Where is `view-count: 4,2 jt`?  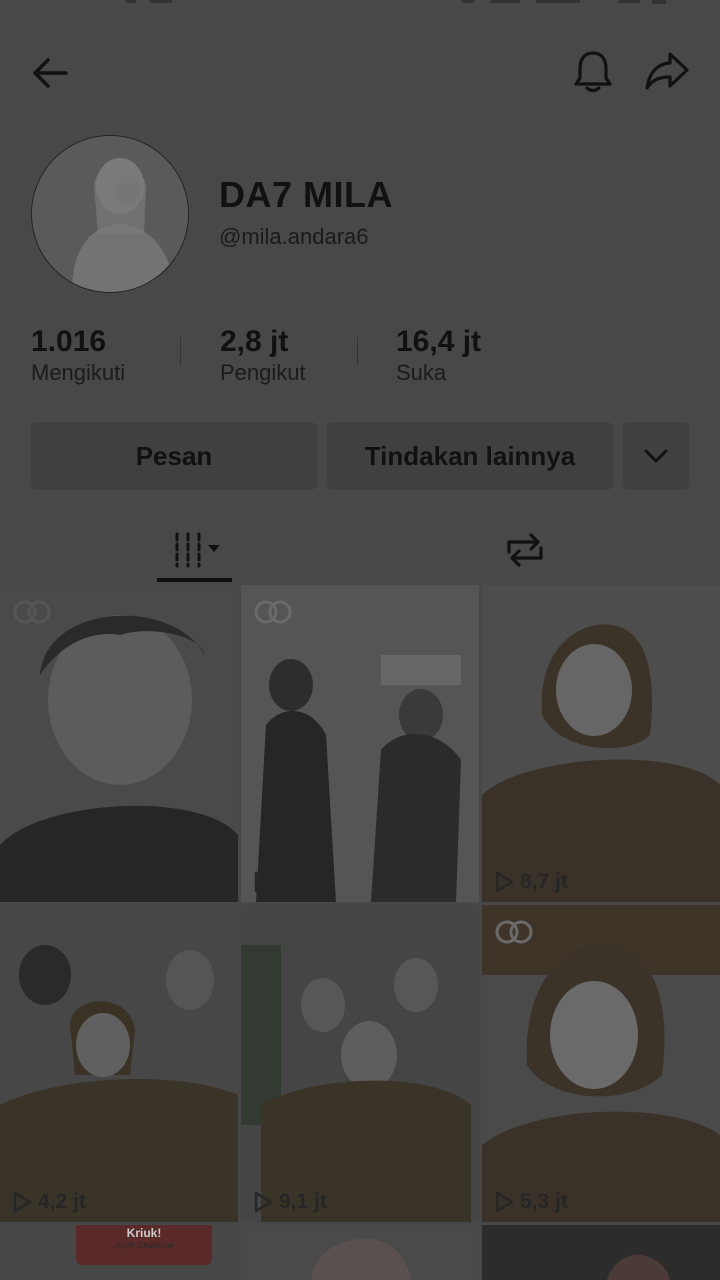 view-count: 4,2 jt is located at coordinates (49, 1202).